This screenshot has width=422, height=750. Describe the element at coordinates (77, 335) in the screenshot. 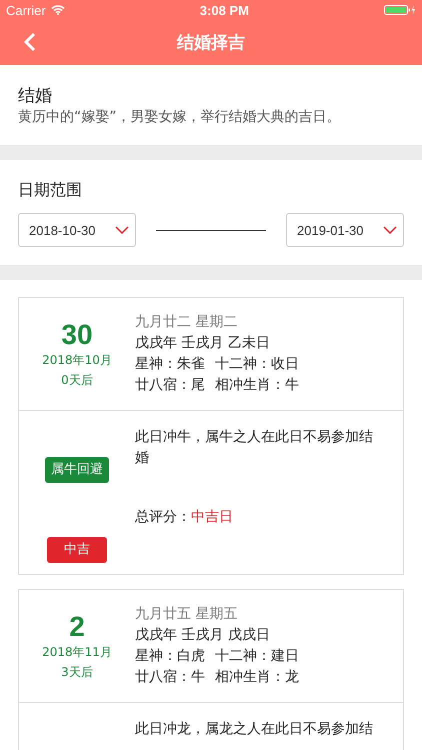

I see `day-number: 30` at that location.